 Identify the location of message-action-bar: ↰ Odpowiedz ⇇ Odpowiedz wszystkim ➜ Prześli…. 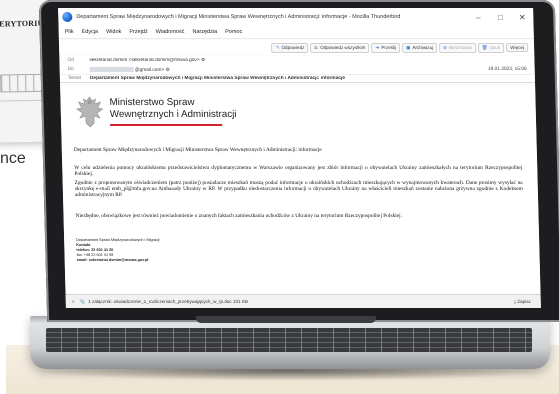
(296, 47).